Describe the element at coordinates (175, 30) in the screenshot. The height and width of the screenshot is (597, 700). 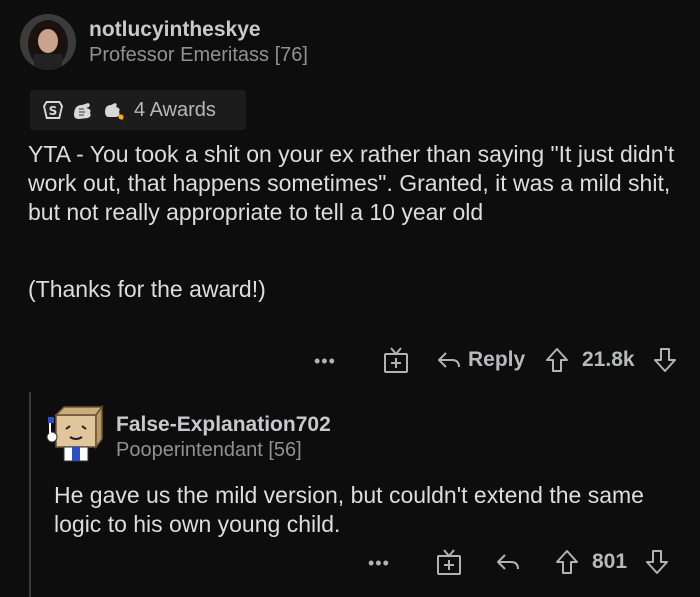
I see `username: notlucyintheskye` at that location.